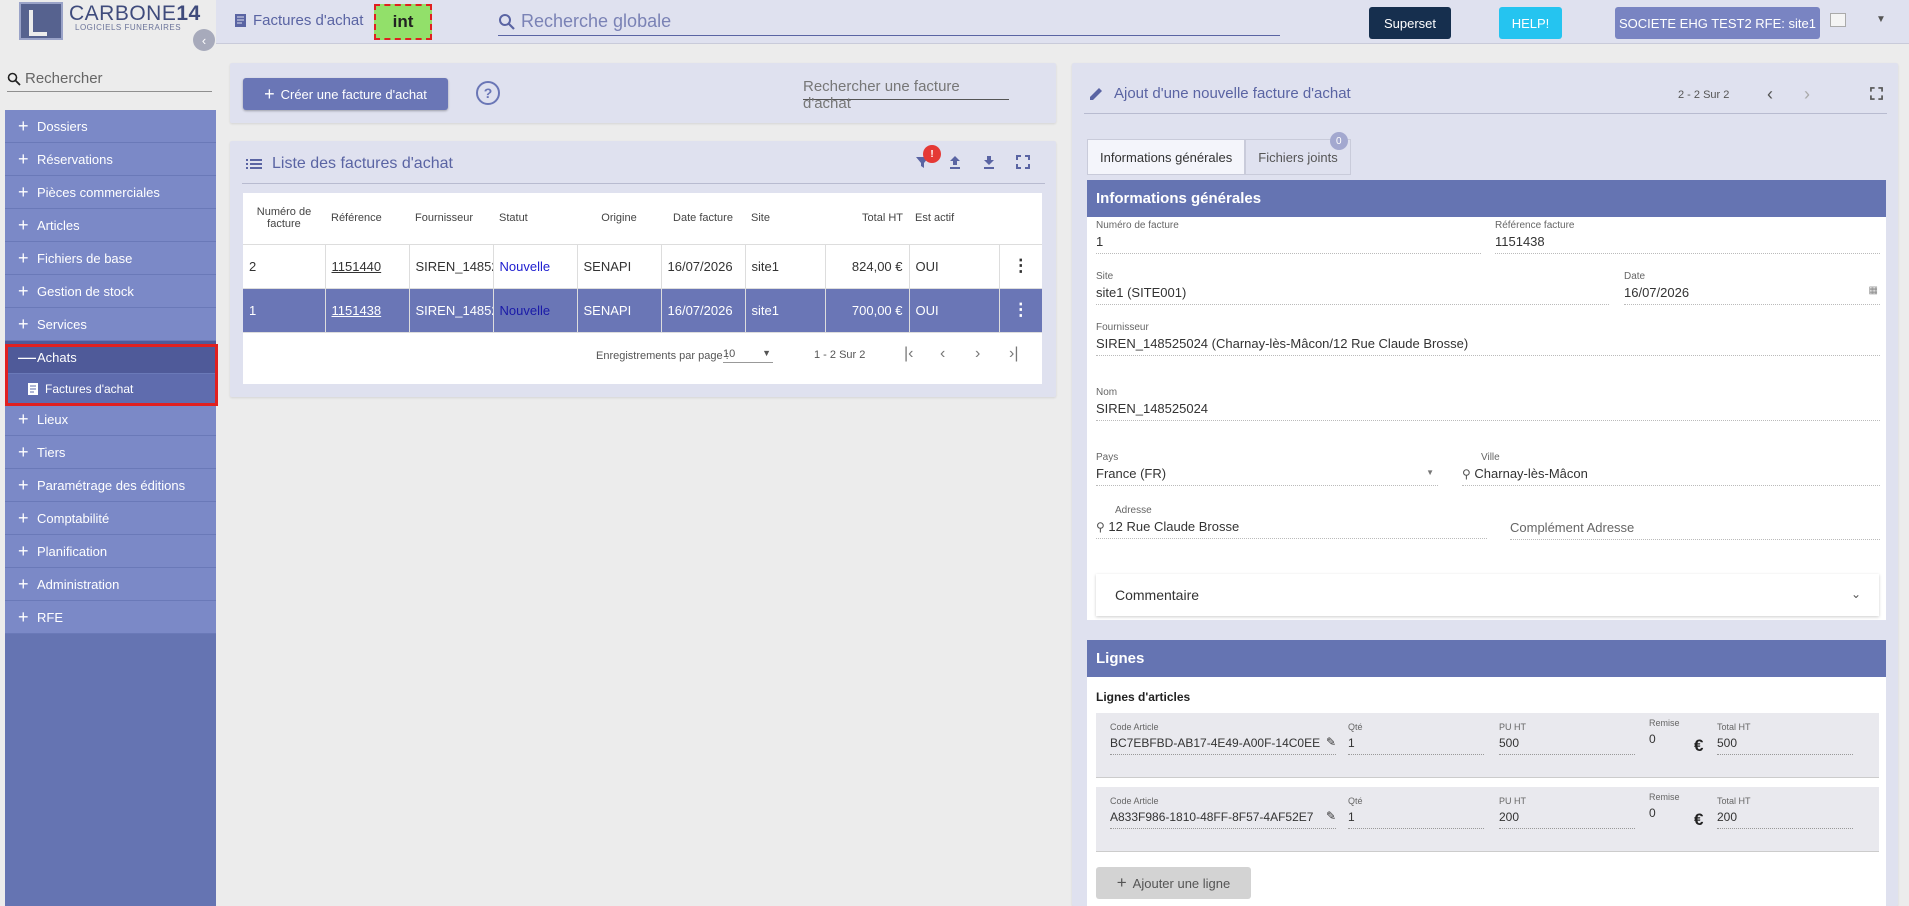 This screenshot has width=1909, height=906. What do you see at coordinates (1487, 595) in the screenshot?
I see `commentaire-expander: Commentaire ⌄` at bounding box center [1487, 595].